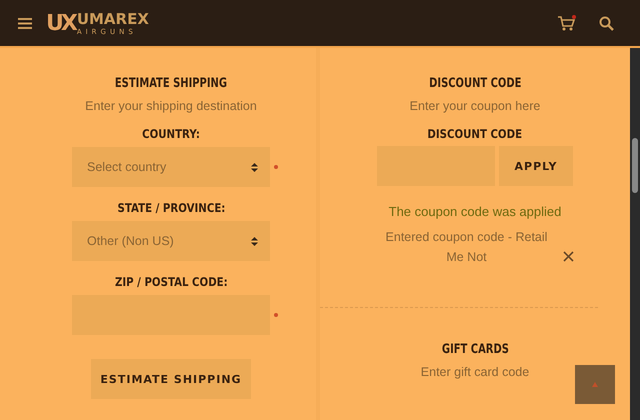  I want to click on field-label: COUNTRY:, so click(171, 134).